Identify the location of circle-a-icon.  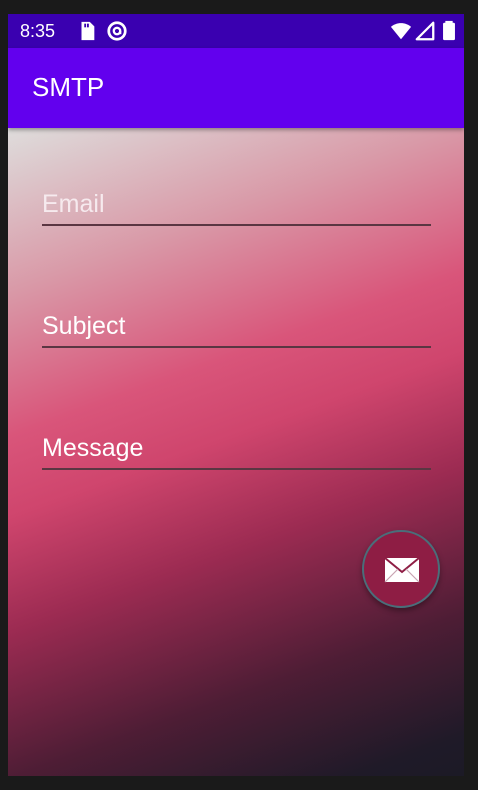
(117, 31).